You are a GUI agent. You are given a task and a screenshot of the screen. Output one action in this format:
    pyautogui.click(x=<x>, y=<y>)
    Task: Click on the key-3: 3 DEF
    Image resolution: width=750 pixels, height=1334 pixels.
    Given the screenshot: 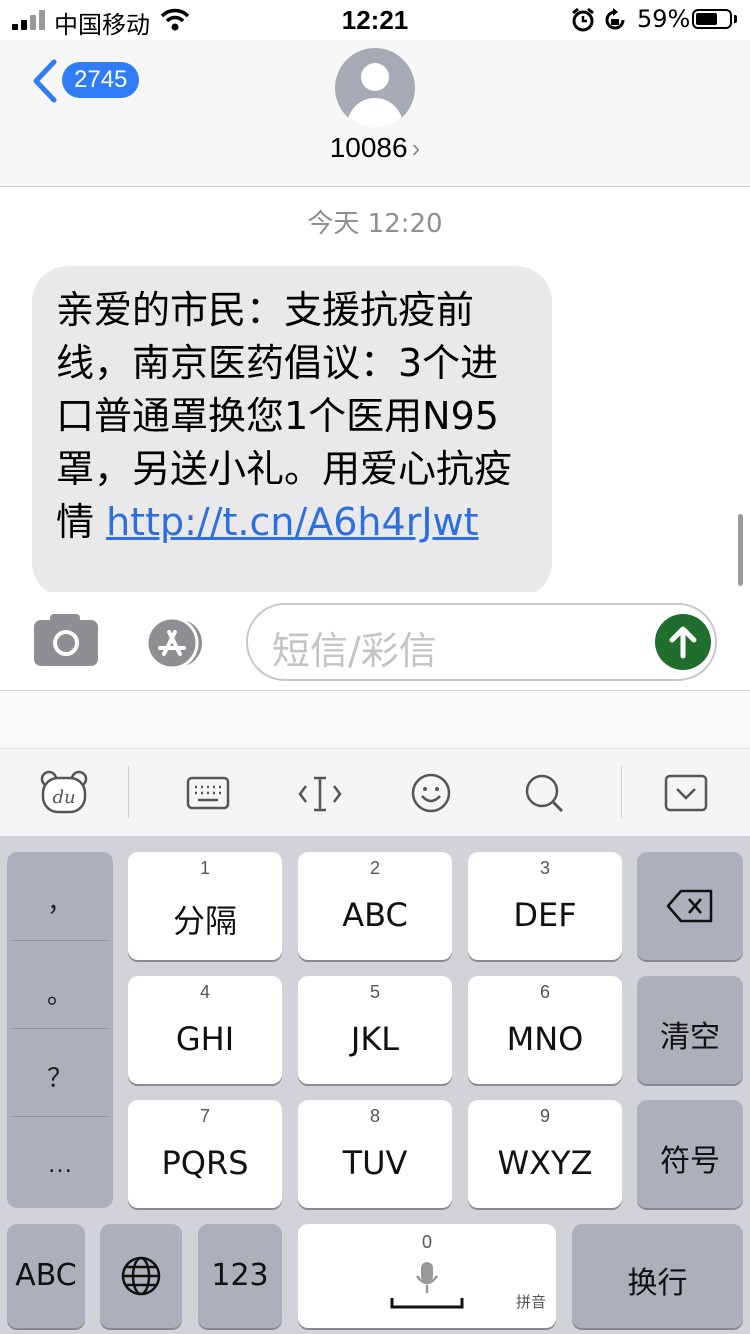 What is the action you would take?
    pyautogui.click(x=545, y=906)
    